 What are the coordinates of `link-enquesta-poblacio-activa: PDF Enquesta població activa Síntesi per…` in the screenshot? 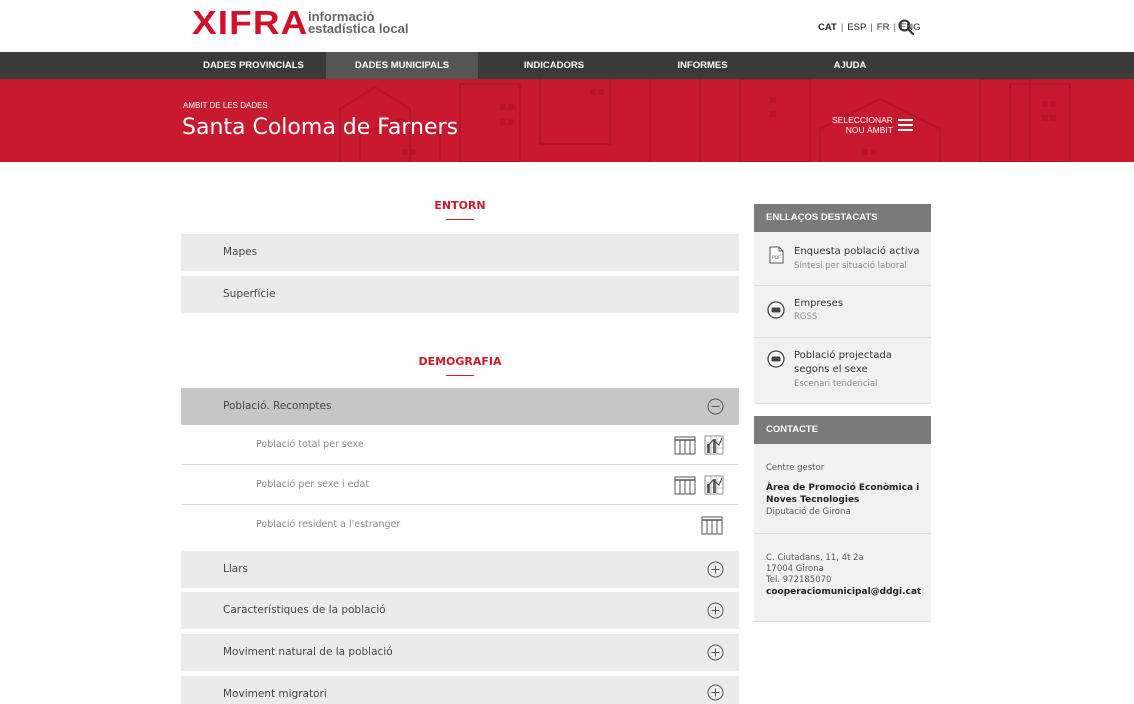 It's located at (842, 259).